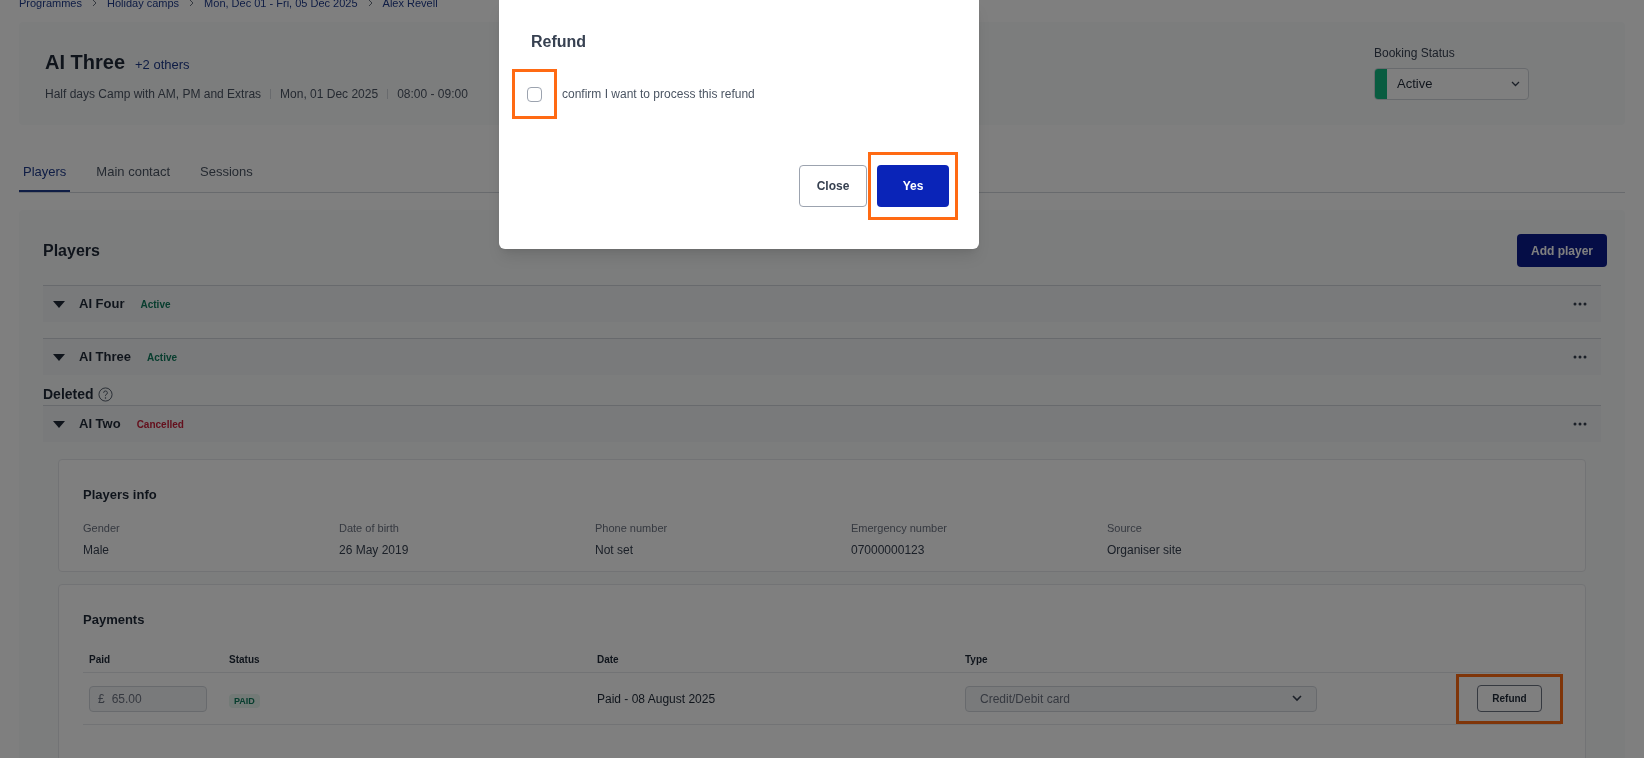 The width and height of the screenshot is (1644, 758). Describe the element at coordinates (148, 698) in the screenshot. I see `amount-field: £ 65.00` at that location.